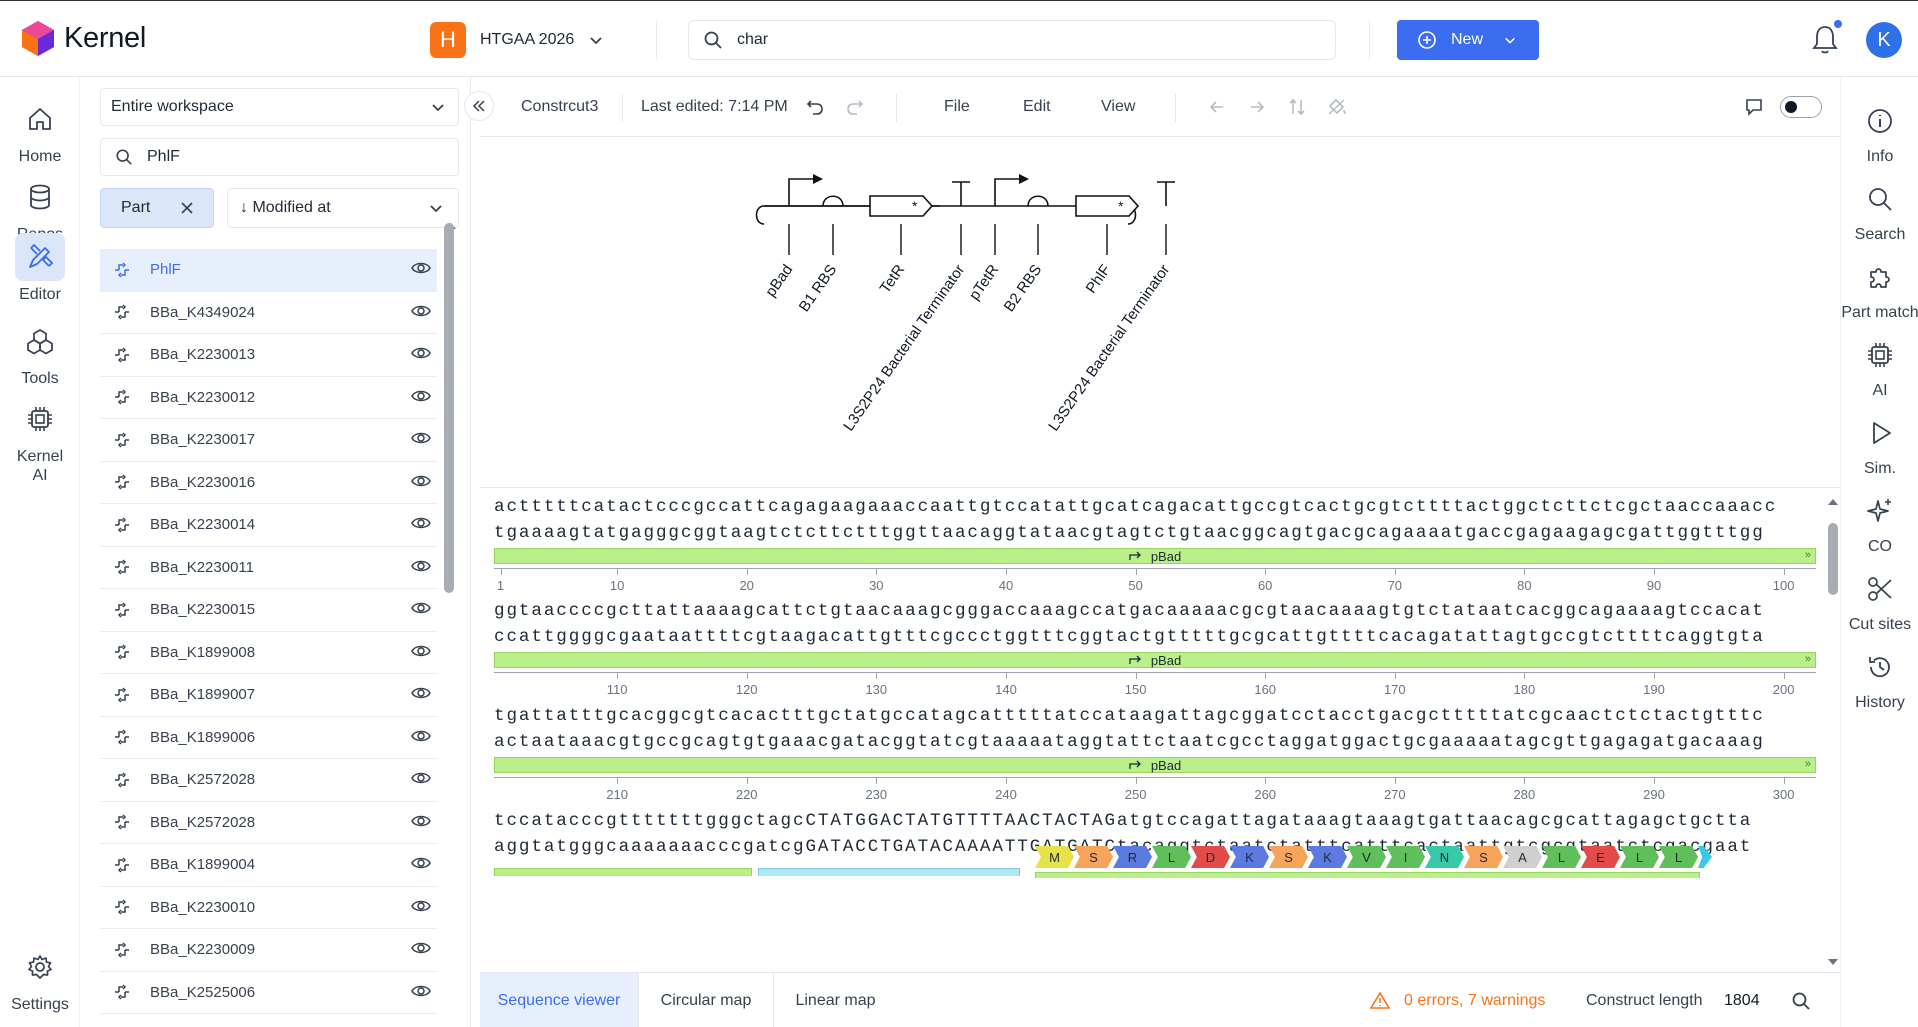  I want to click on map-label: TetR, so click(893, 278).